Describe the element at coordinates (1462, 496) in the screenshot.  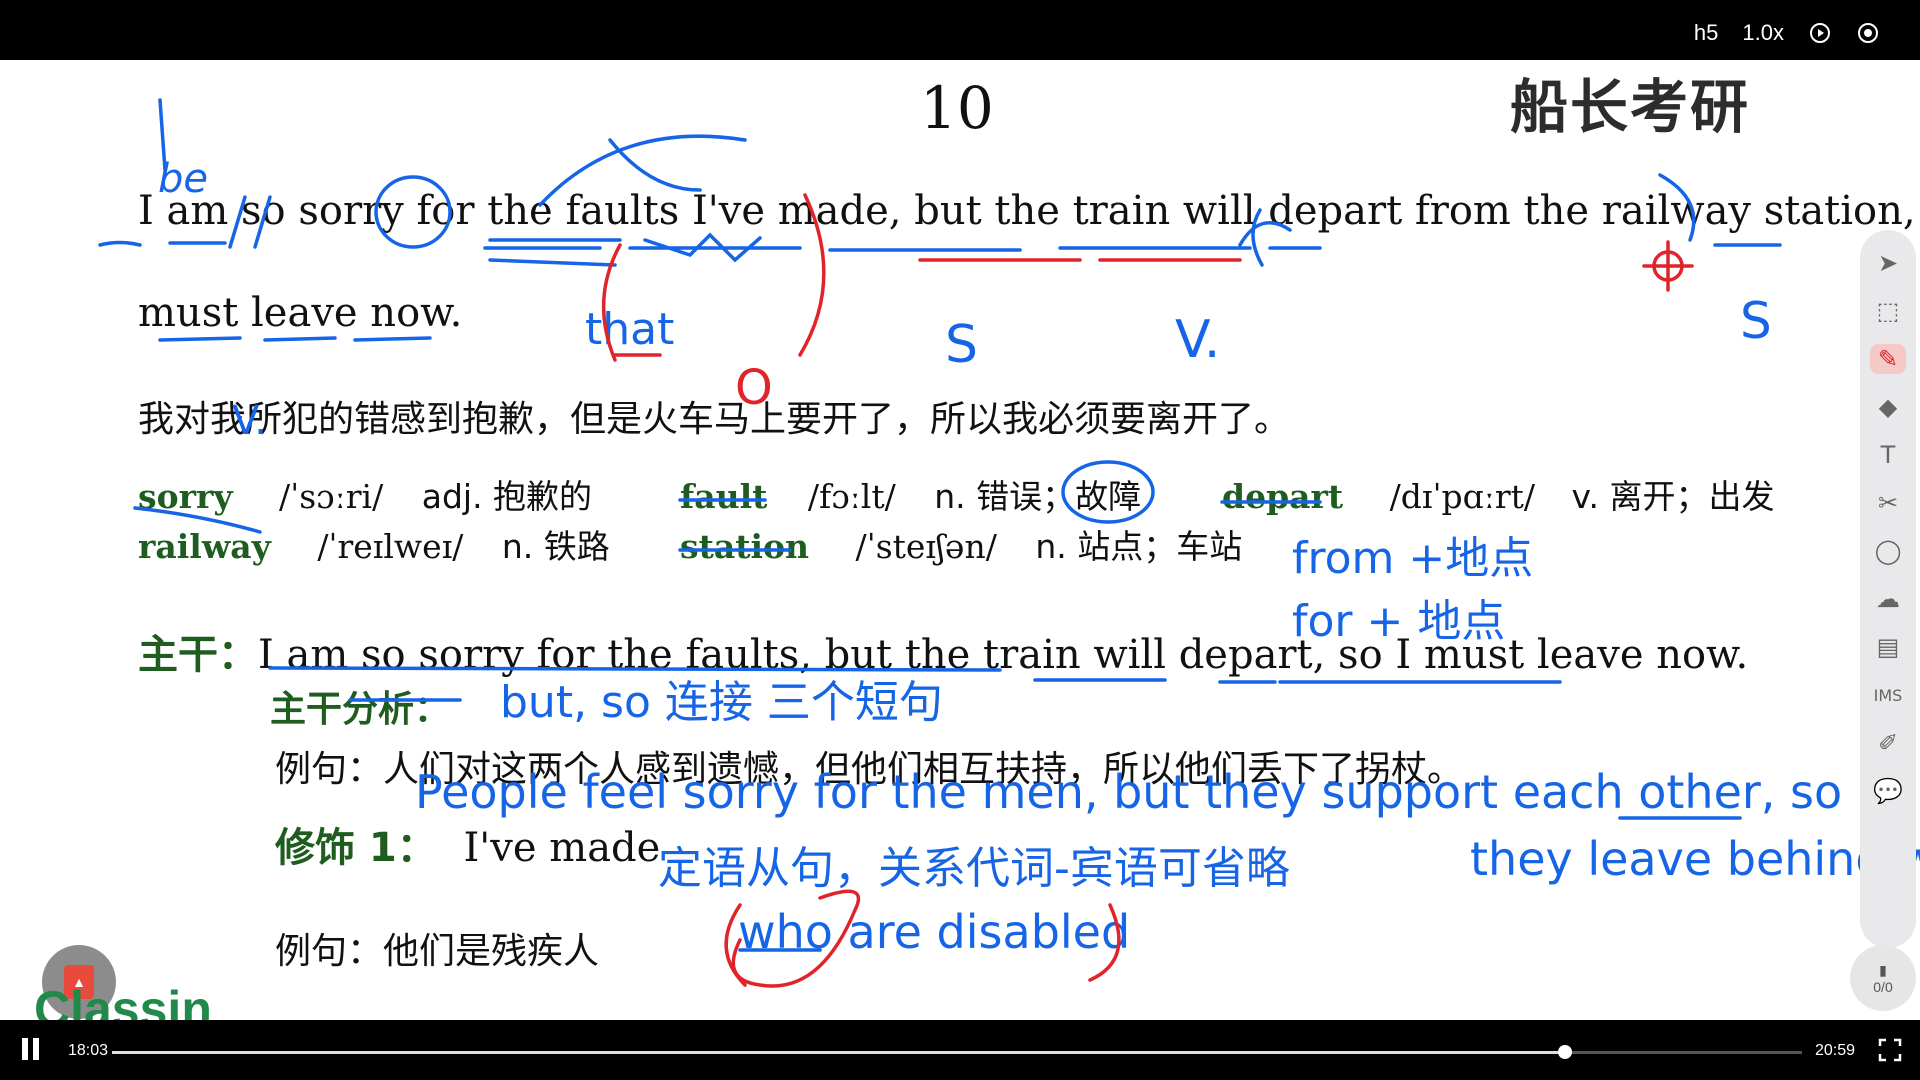
I see `vocab-phonetic: /dɪˈpɑːrt/` at that location.